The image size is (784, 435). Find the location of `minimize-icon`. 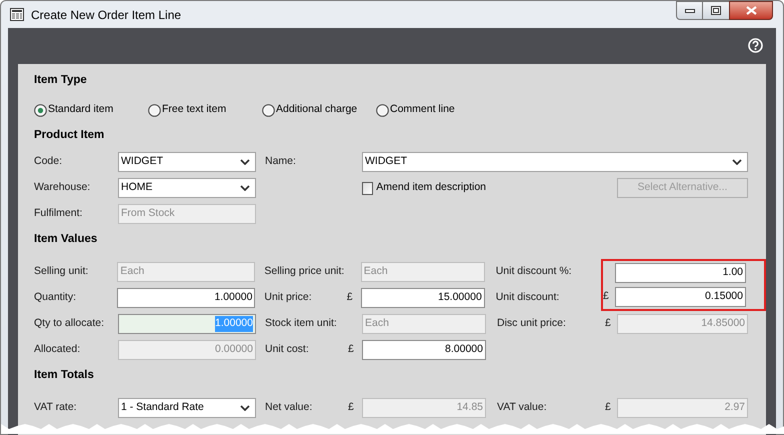

minimize-icon is located at coordinates (689, 10).